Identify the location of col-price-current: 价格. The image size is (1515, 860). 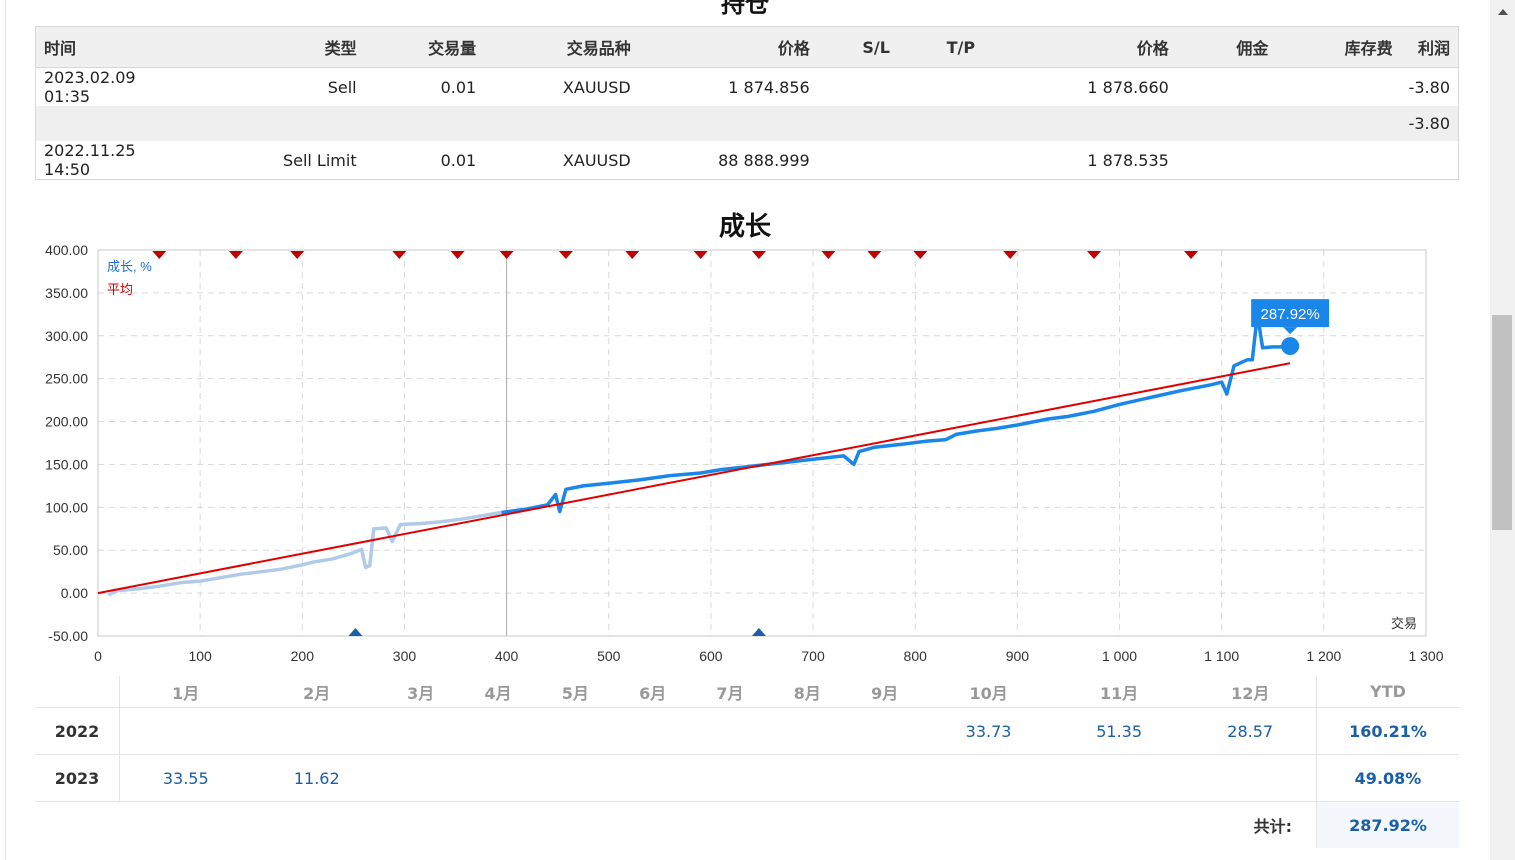
(1080, 47).